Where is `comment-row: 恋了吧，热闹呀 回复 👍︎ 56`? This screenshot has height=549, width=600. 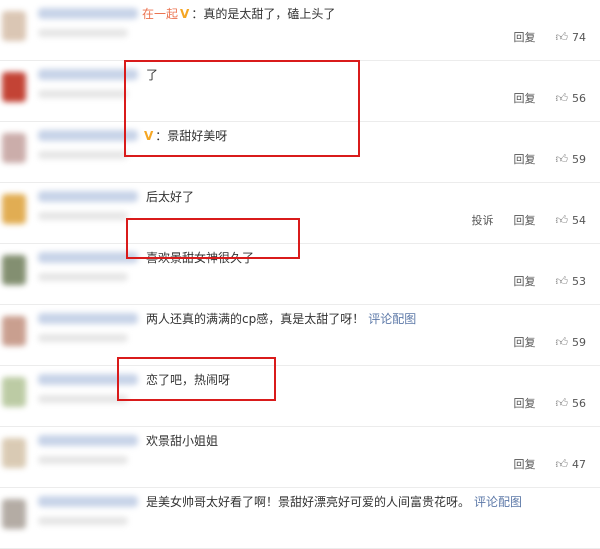 comment-row: 恋了吧，热闹呀 回复 👍︎ 56 is located at coordinates (300, 396).